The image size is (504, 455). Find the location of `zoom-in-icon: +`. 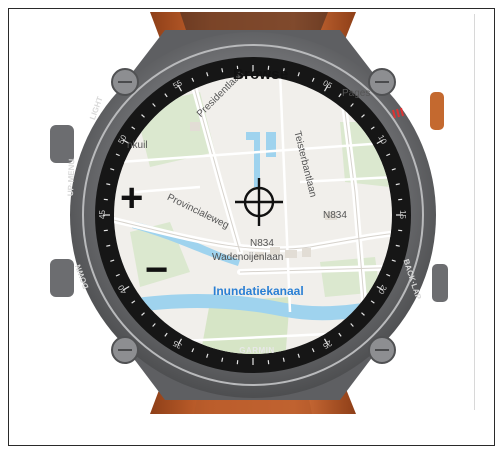

zoom-in-icon: + is located at coordinates (131, 198).